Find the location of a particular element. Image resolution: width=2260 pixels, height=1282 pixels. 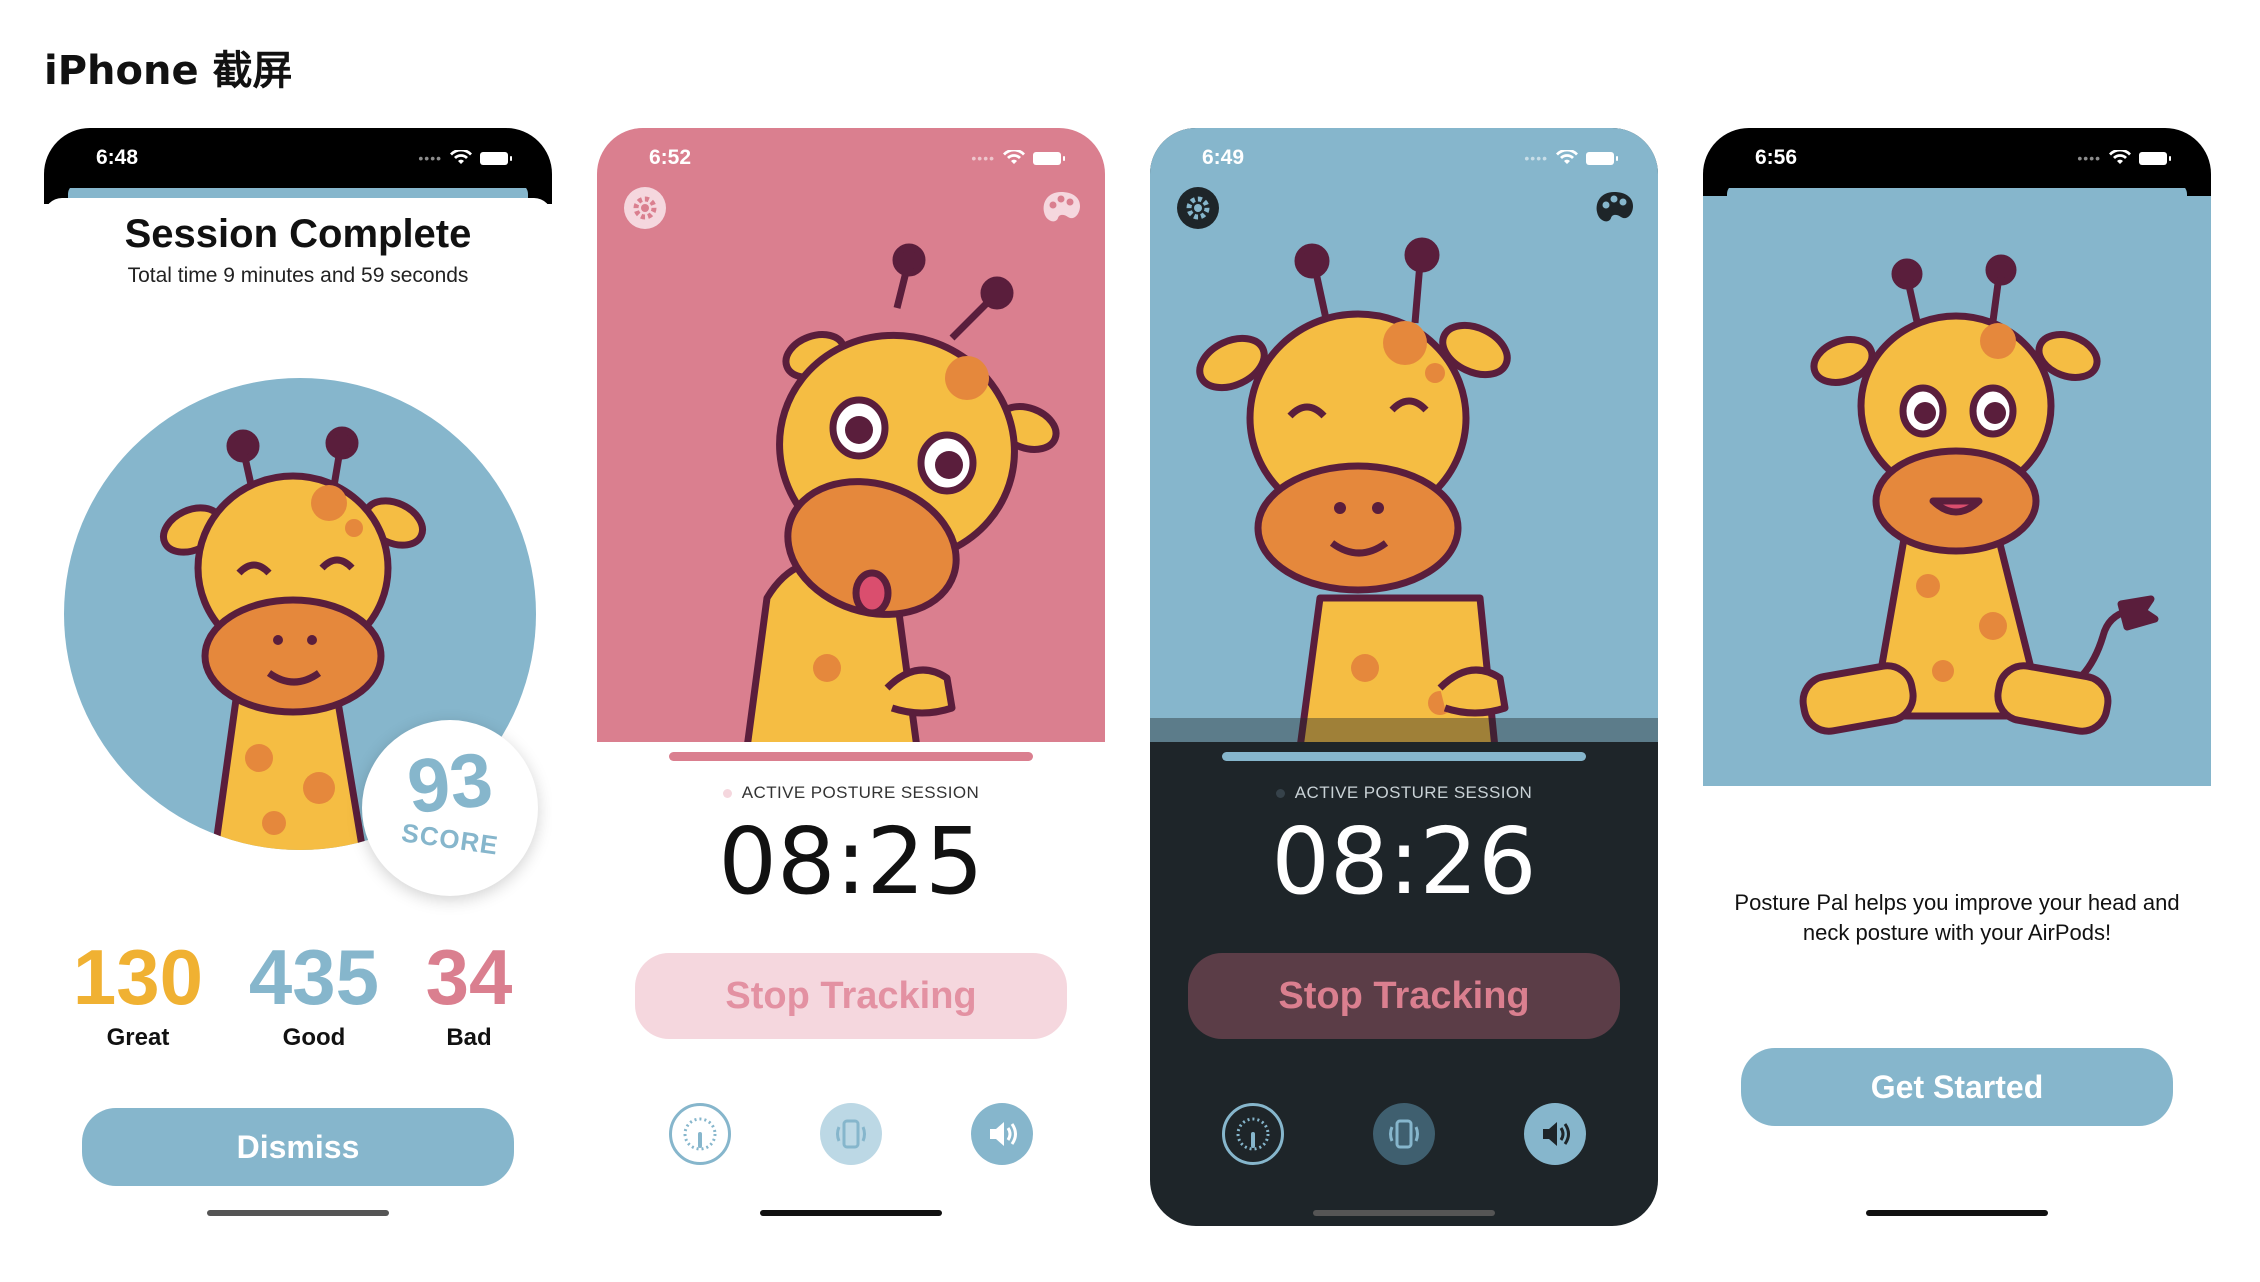

status-time: 6:48 is located at coordinates (117, 157).